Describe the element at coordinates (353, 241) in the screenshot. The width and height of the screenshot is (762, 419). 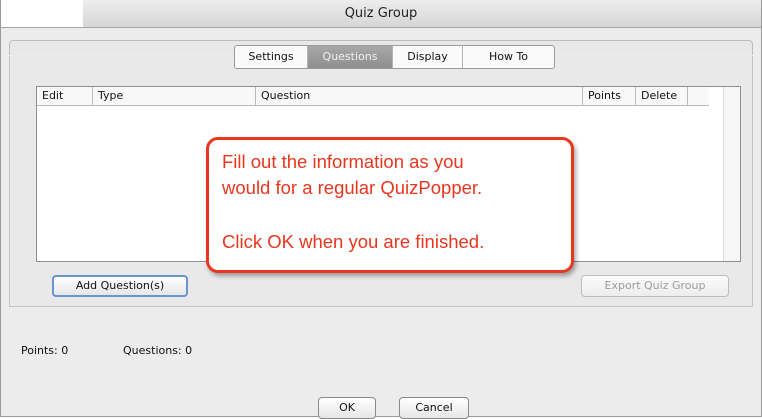
I see `callout-line-3: Click OK when you are finished.` at that location.